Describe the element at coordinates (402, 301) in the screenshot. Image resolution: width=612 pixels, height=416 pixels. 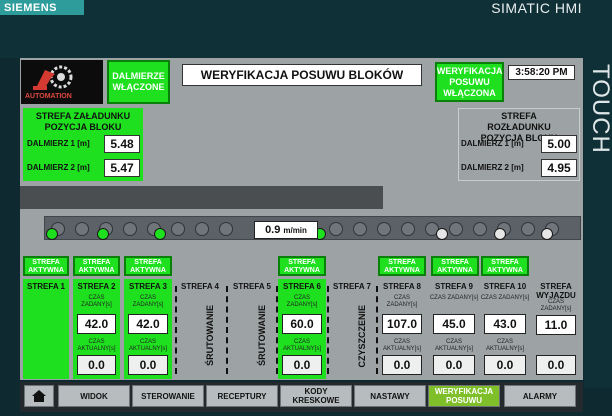
I see `zone-8-set-label: CZAS ZADANY[s]` at that location.